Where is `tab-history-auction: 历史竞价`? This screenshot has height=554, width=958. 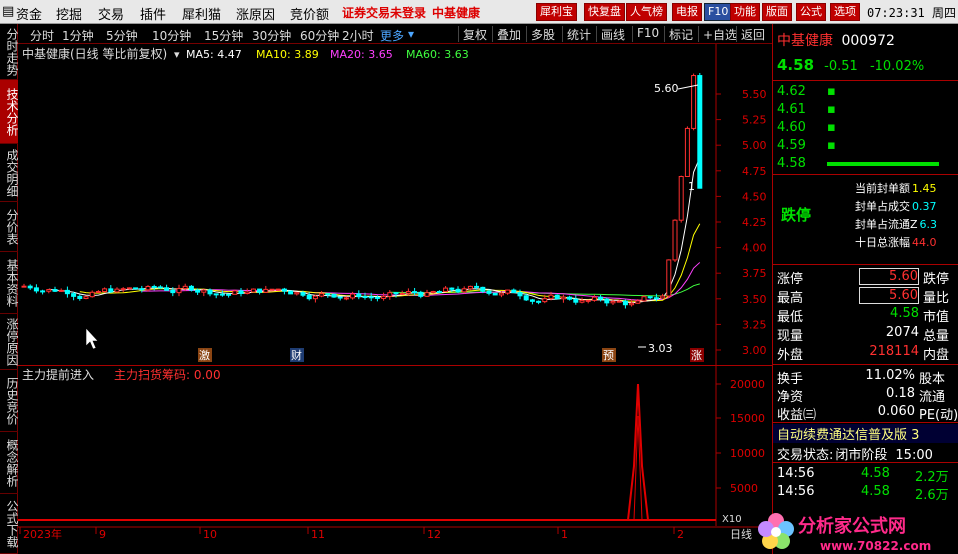
tab-history-auction: 历史竞价 is located at coordinates (9, 401).